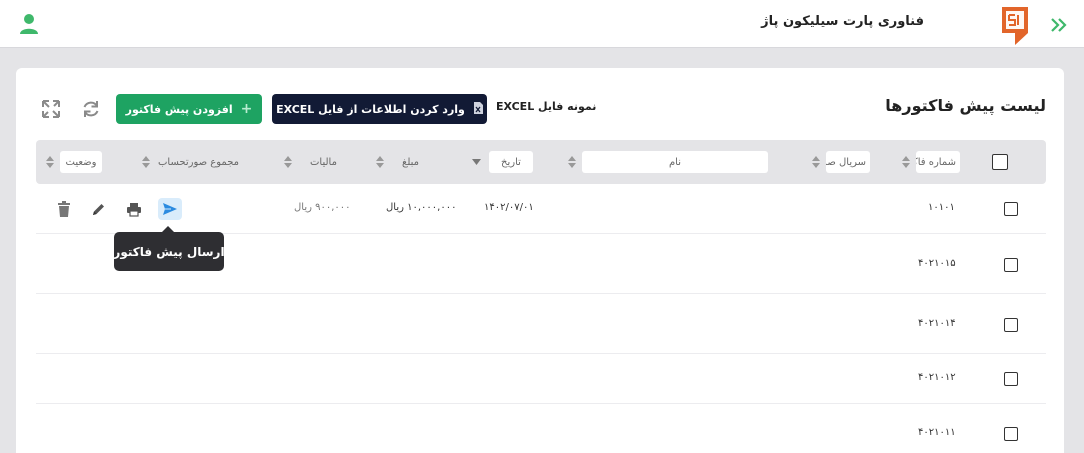  I want to click on status-filter: وضعیت, so click(81, 162).